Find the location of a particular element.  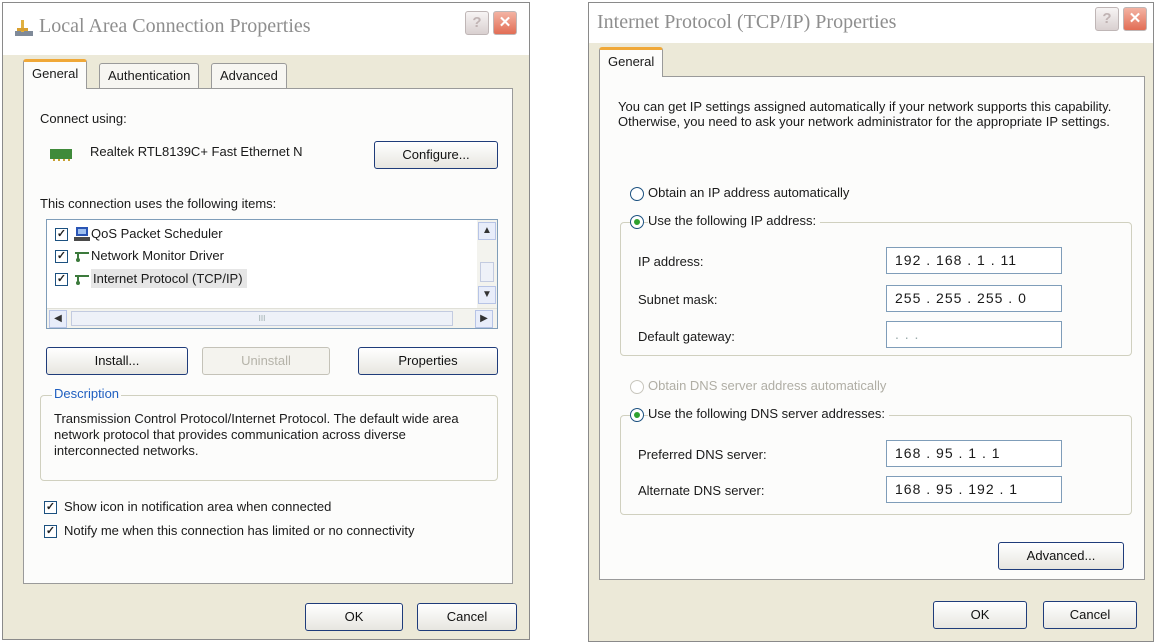

obtain-ip-auto-label: Obtain an IP address automatically is located at coordinates (749, 192).